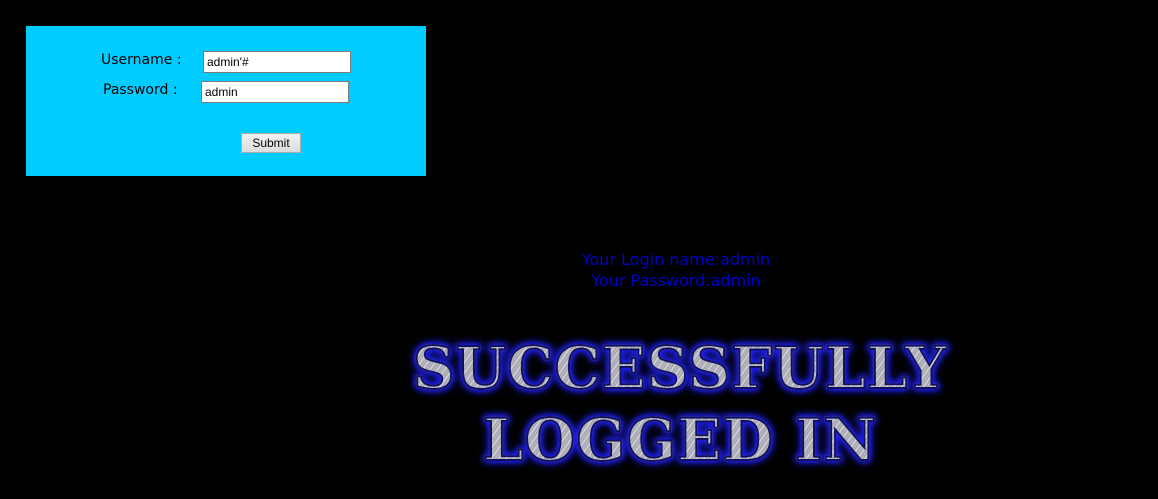  What do you see at coordinates (271, 143) in the screenshot?
I see `submit-button: Submit` at bounding box center [271, 143].